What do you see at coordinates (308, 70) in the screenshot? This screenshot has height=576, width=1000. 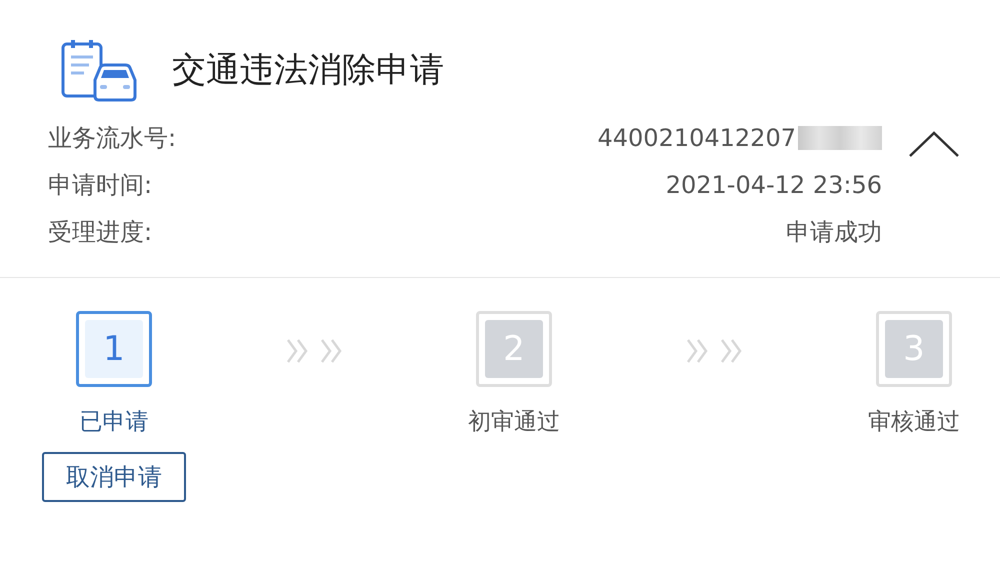 I see `page-title: 交通违法消除申请` at bounding box center [308, 70].